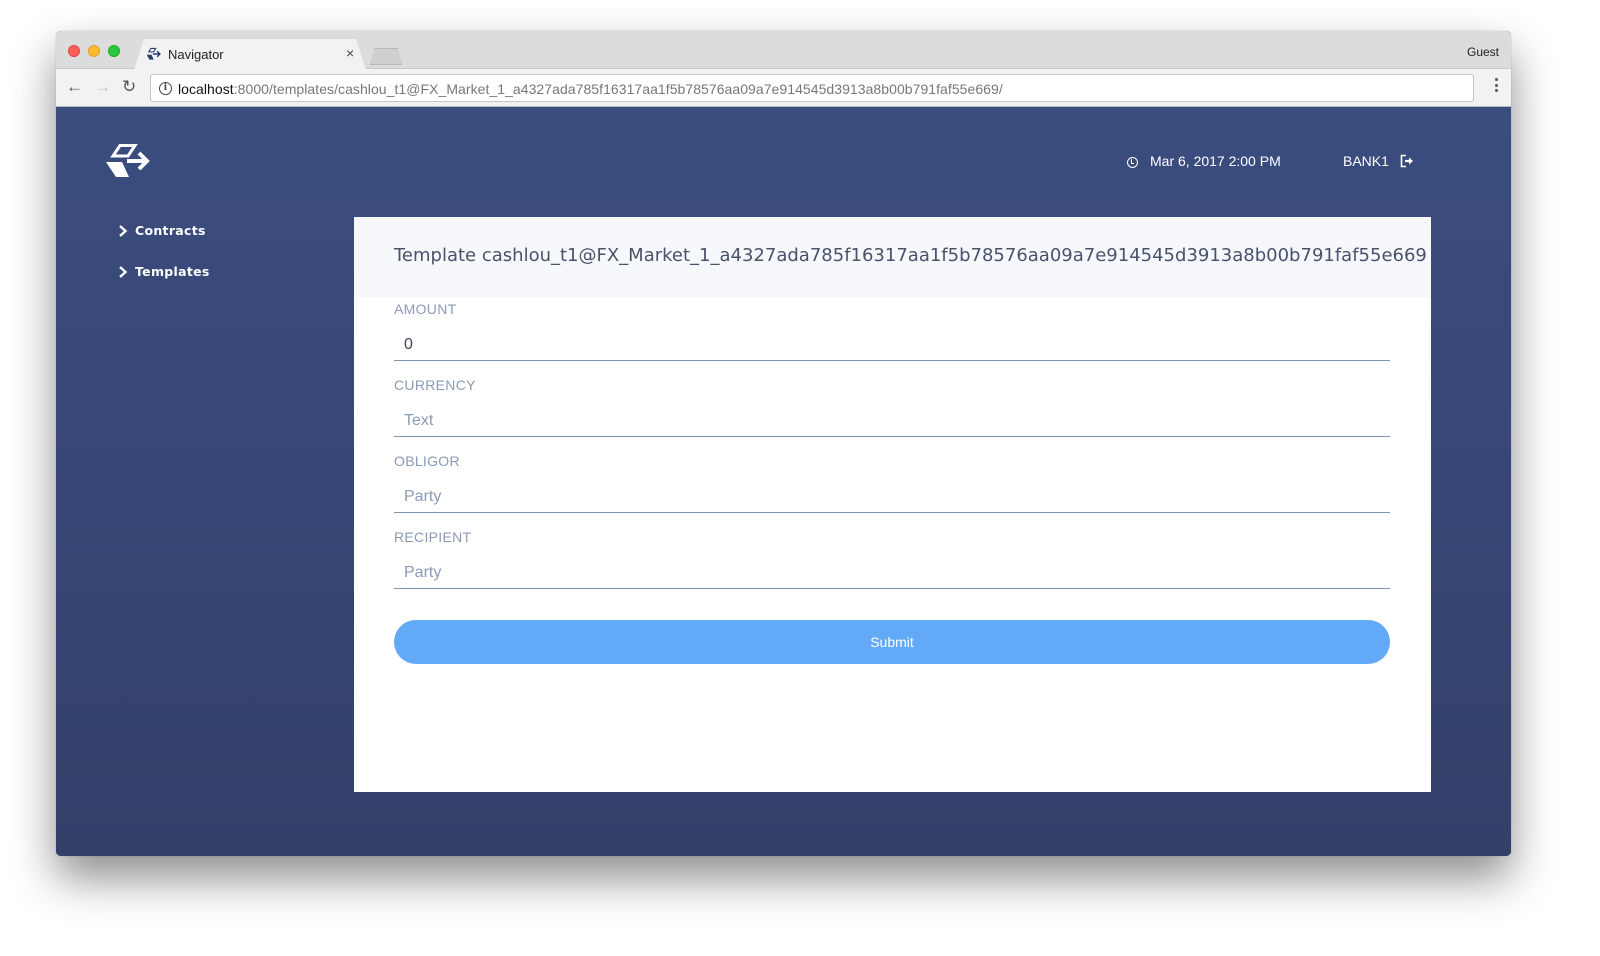 This screenshot has height=956, width=1600. What do you see at coordinates (206, 89) in the screenshot?
I see `url-host: localhost` at bounding box center [206, 89].